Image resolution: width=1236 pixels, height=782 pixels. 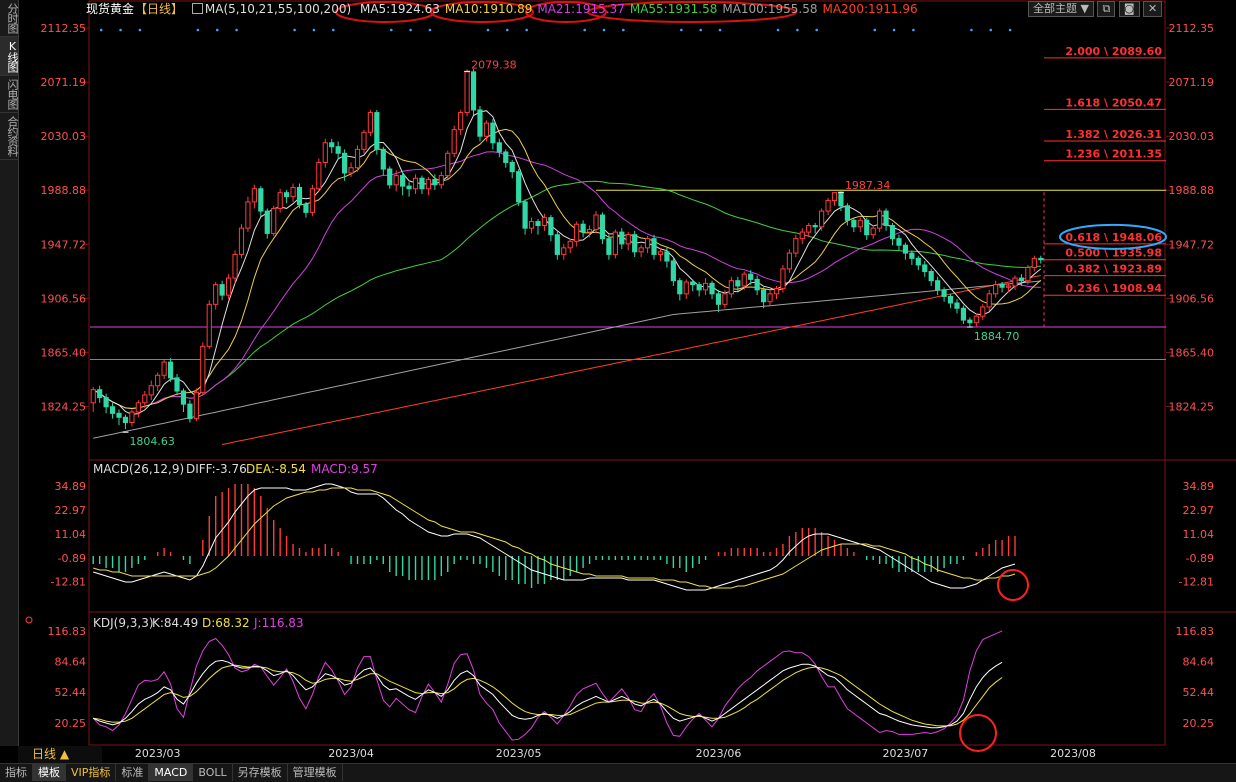 What do you see at coordinates (64, 82) in the screenshot?
I see `y-tick-left-1: 2071.19` at bounding box center [64, 82].